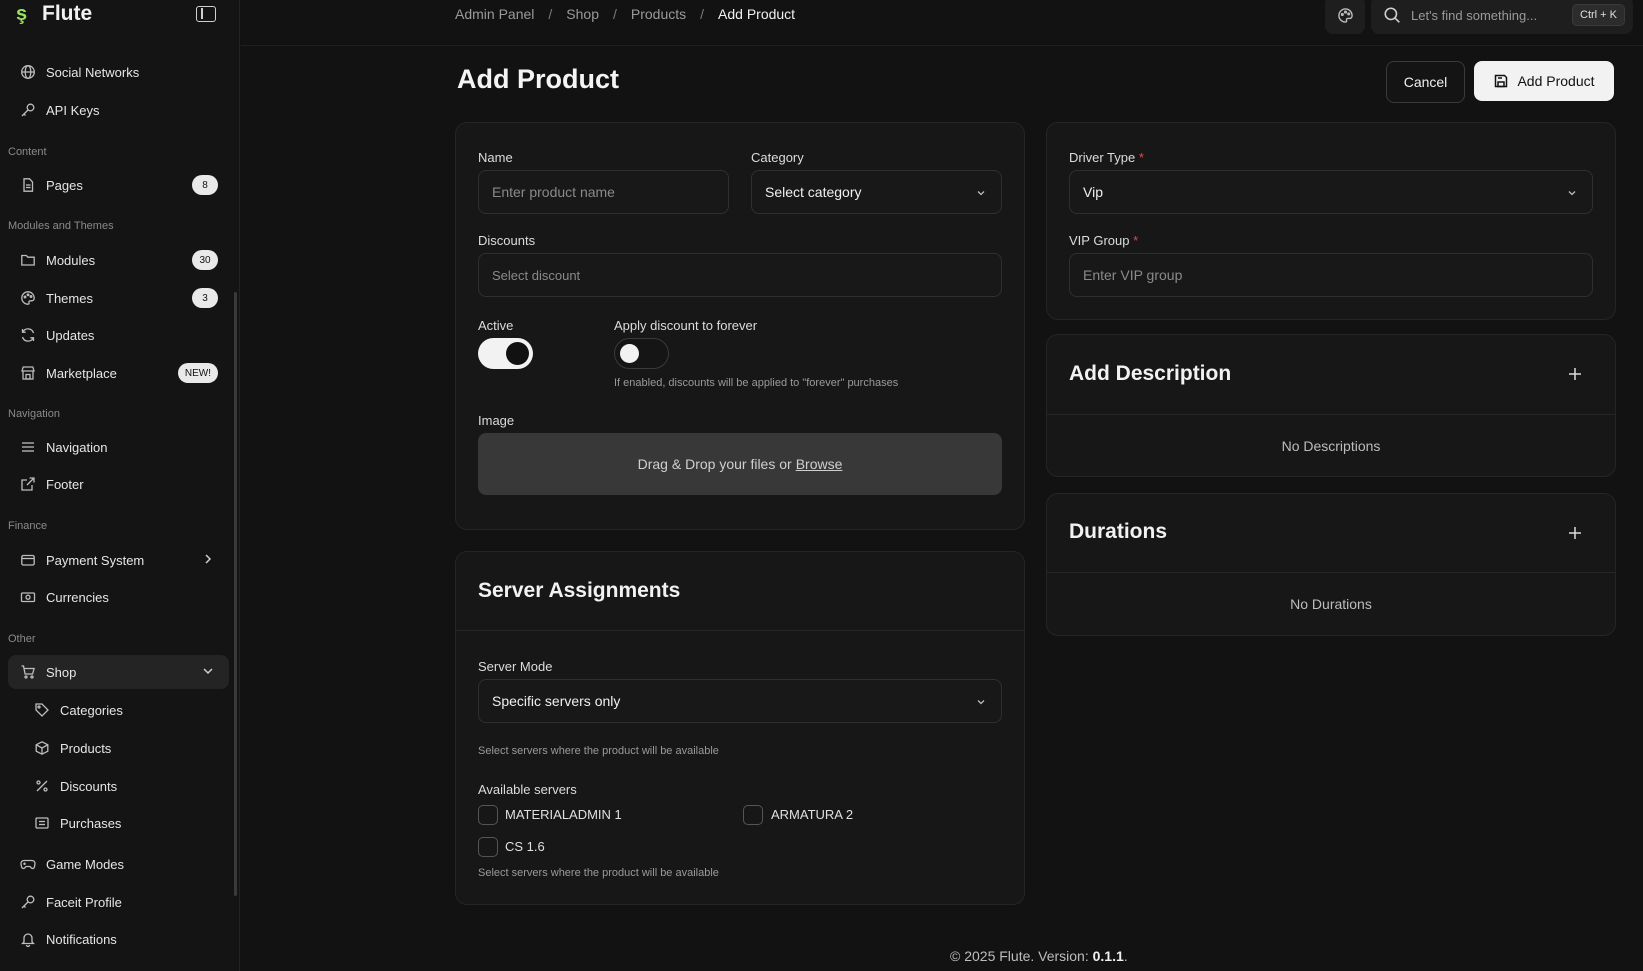 The height and width of the screenshot is (971, 1643). I want to click on breadcrumb-shop: Shop, so click(582, 14).